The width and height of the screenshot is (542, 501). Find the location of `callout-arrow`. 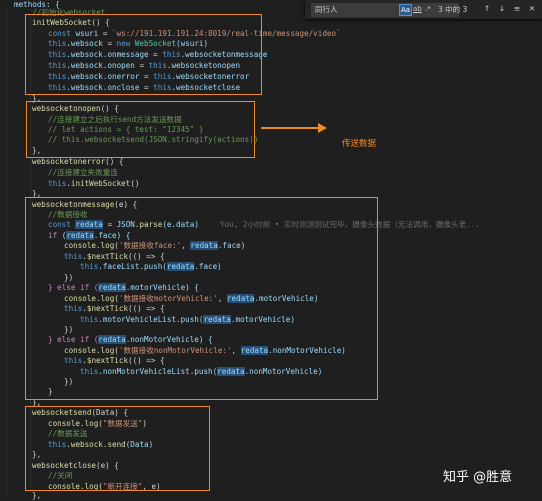

callout-arrow is located at coordinates (290, 128).